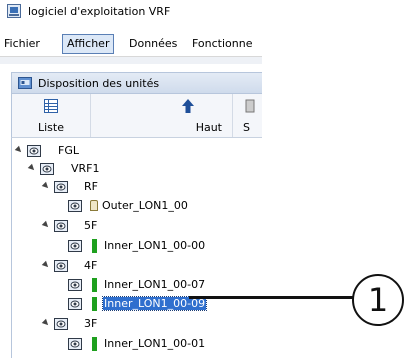 The width and height of the screenshot is (411, 358). What do you see at coordinates (99, 11) in the screenshot?
I see `window-title: logiciel d'exploitation VRF` at bounding box center [99, 11].